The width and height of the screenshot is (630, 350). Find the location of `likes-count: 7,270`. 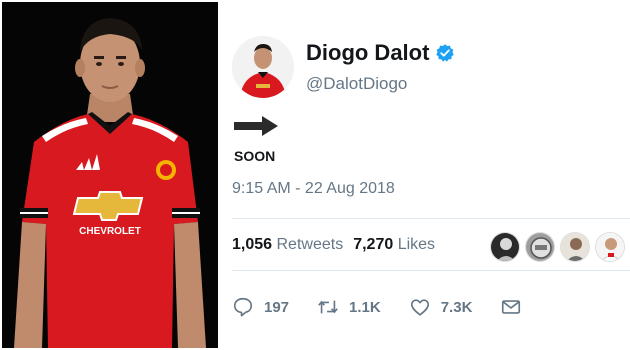

likes-count: 7,270 is located at coordinates (373, 244).